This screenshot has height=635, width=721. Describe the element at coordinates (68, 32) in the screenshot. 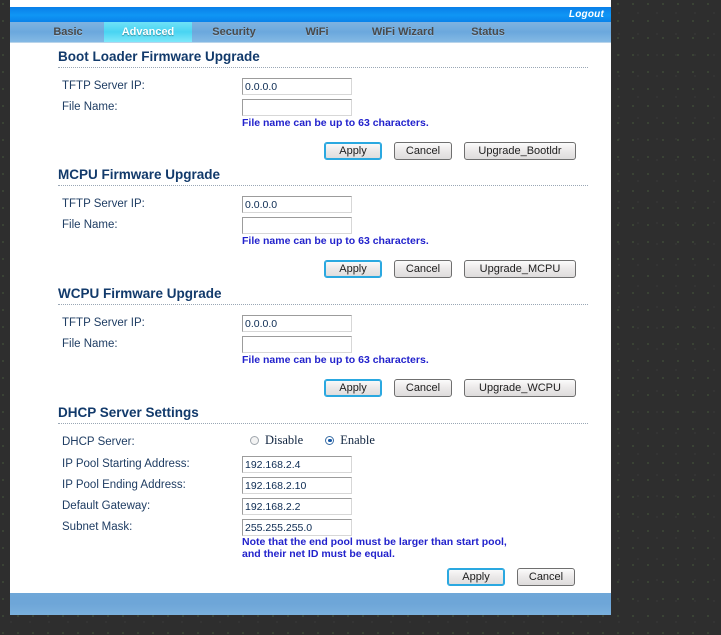

I see `tab-basic: Basic` at that location.